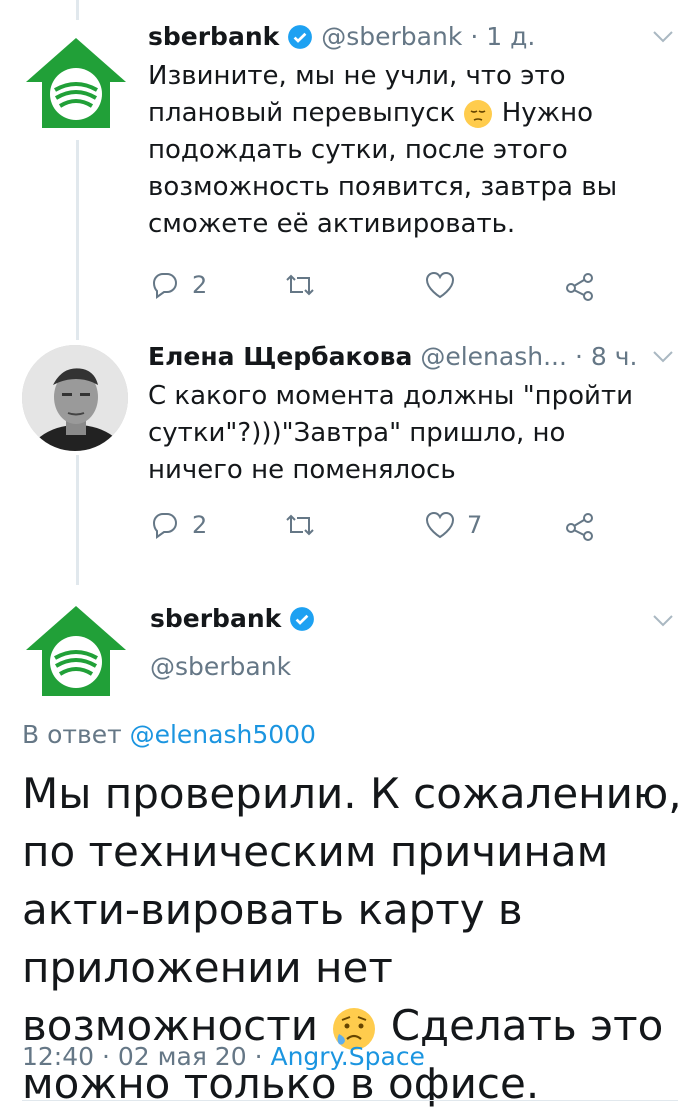 The height and width of the screenshot is (1113, 700). Describe the element at coordinates (77, 520) in the screenshot. I see `thread-line-low` at that location.